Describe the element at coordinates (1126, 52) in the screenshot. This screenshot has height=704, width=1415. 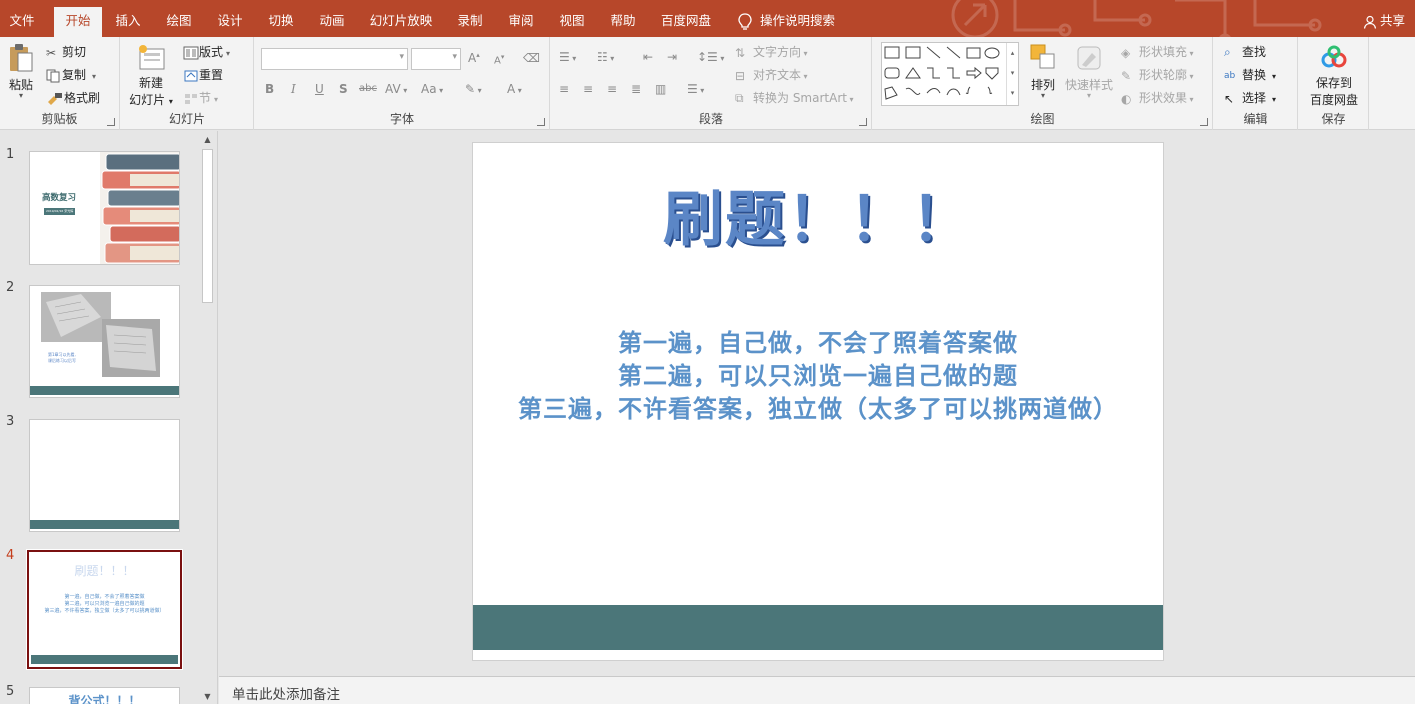
I see `paint-bucket-icon: ◈` at that location.